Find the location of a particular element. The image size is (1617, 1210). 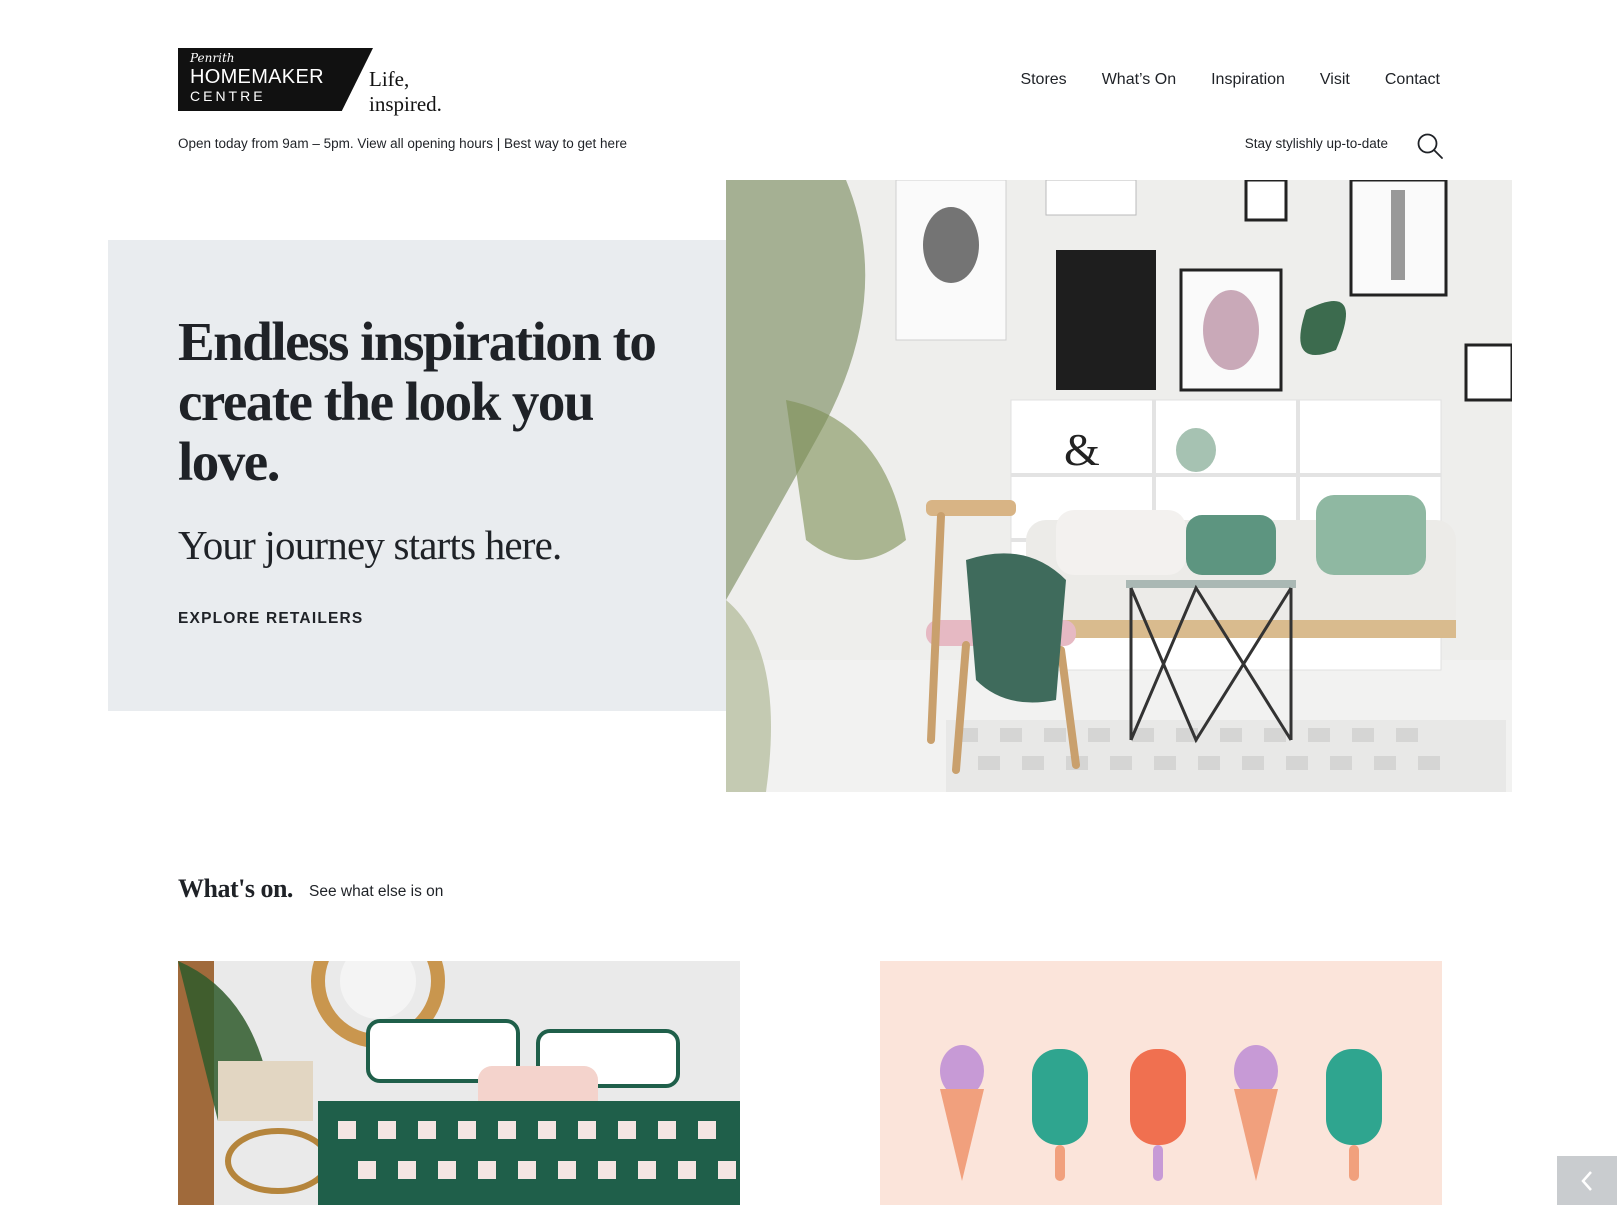

logo-tagline: Life, inspired. is located at coordinates (405, 91).